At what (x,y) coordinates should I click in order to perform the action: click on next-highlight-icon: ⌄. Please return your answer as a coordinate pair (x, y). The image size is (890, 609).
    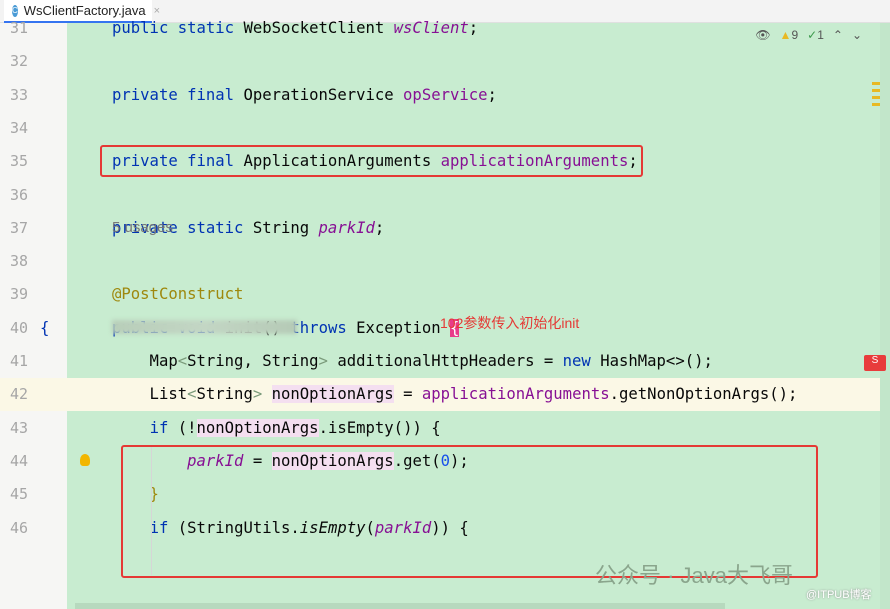
    Looking at the image, I should click on (857, 35).